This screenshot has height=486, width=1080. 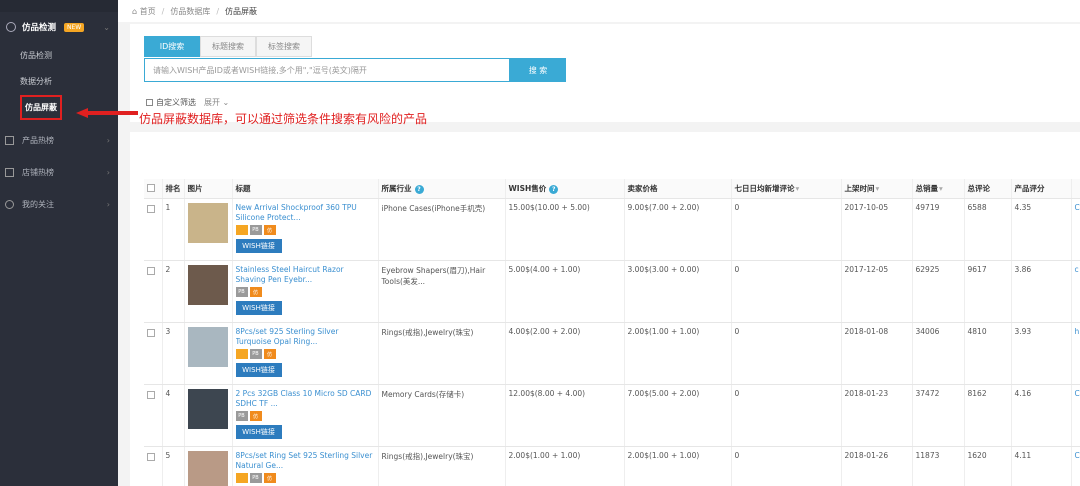 I want to click on search-button: 搜 索, so click(x=538, y=70).